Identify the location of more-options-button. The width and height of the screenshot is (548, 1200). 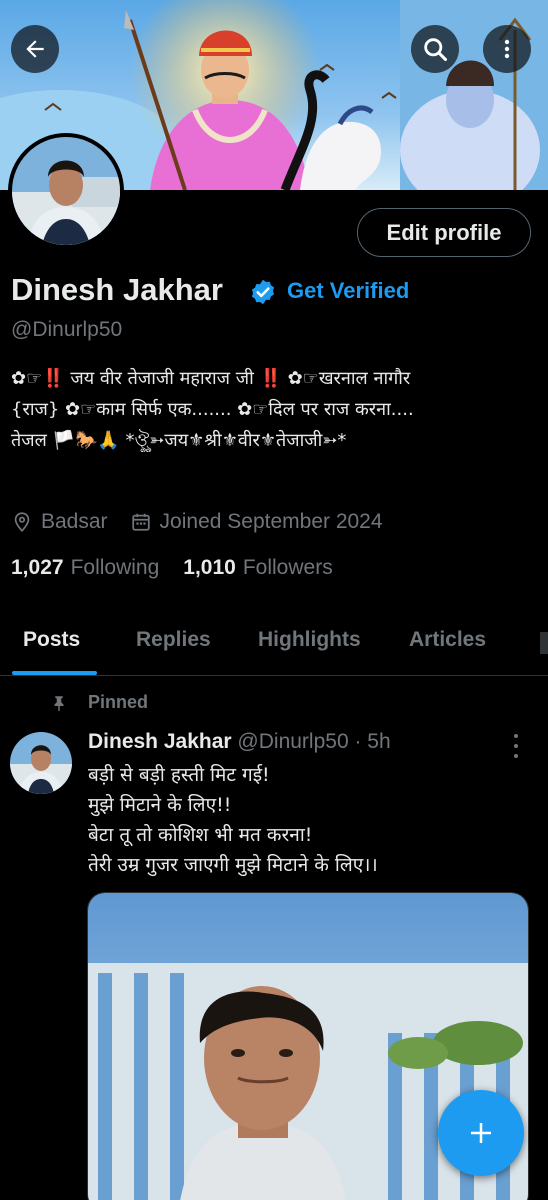
(507, 49).